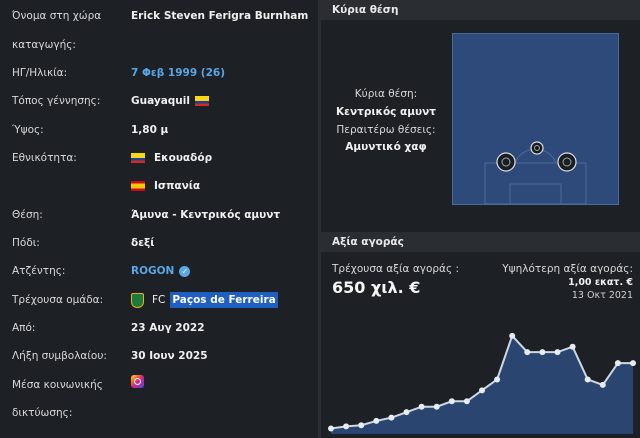  Describe the element at coordinates (185, 271) in the screenshot. I see `verified-icon: ✓` at that location.